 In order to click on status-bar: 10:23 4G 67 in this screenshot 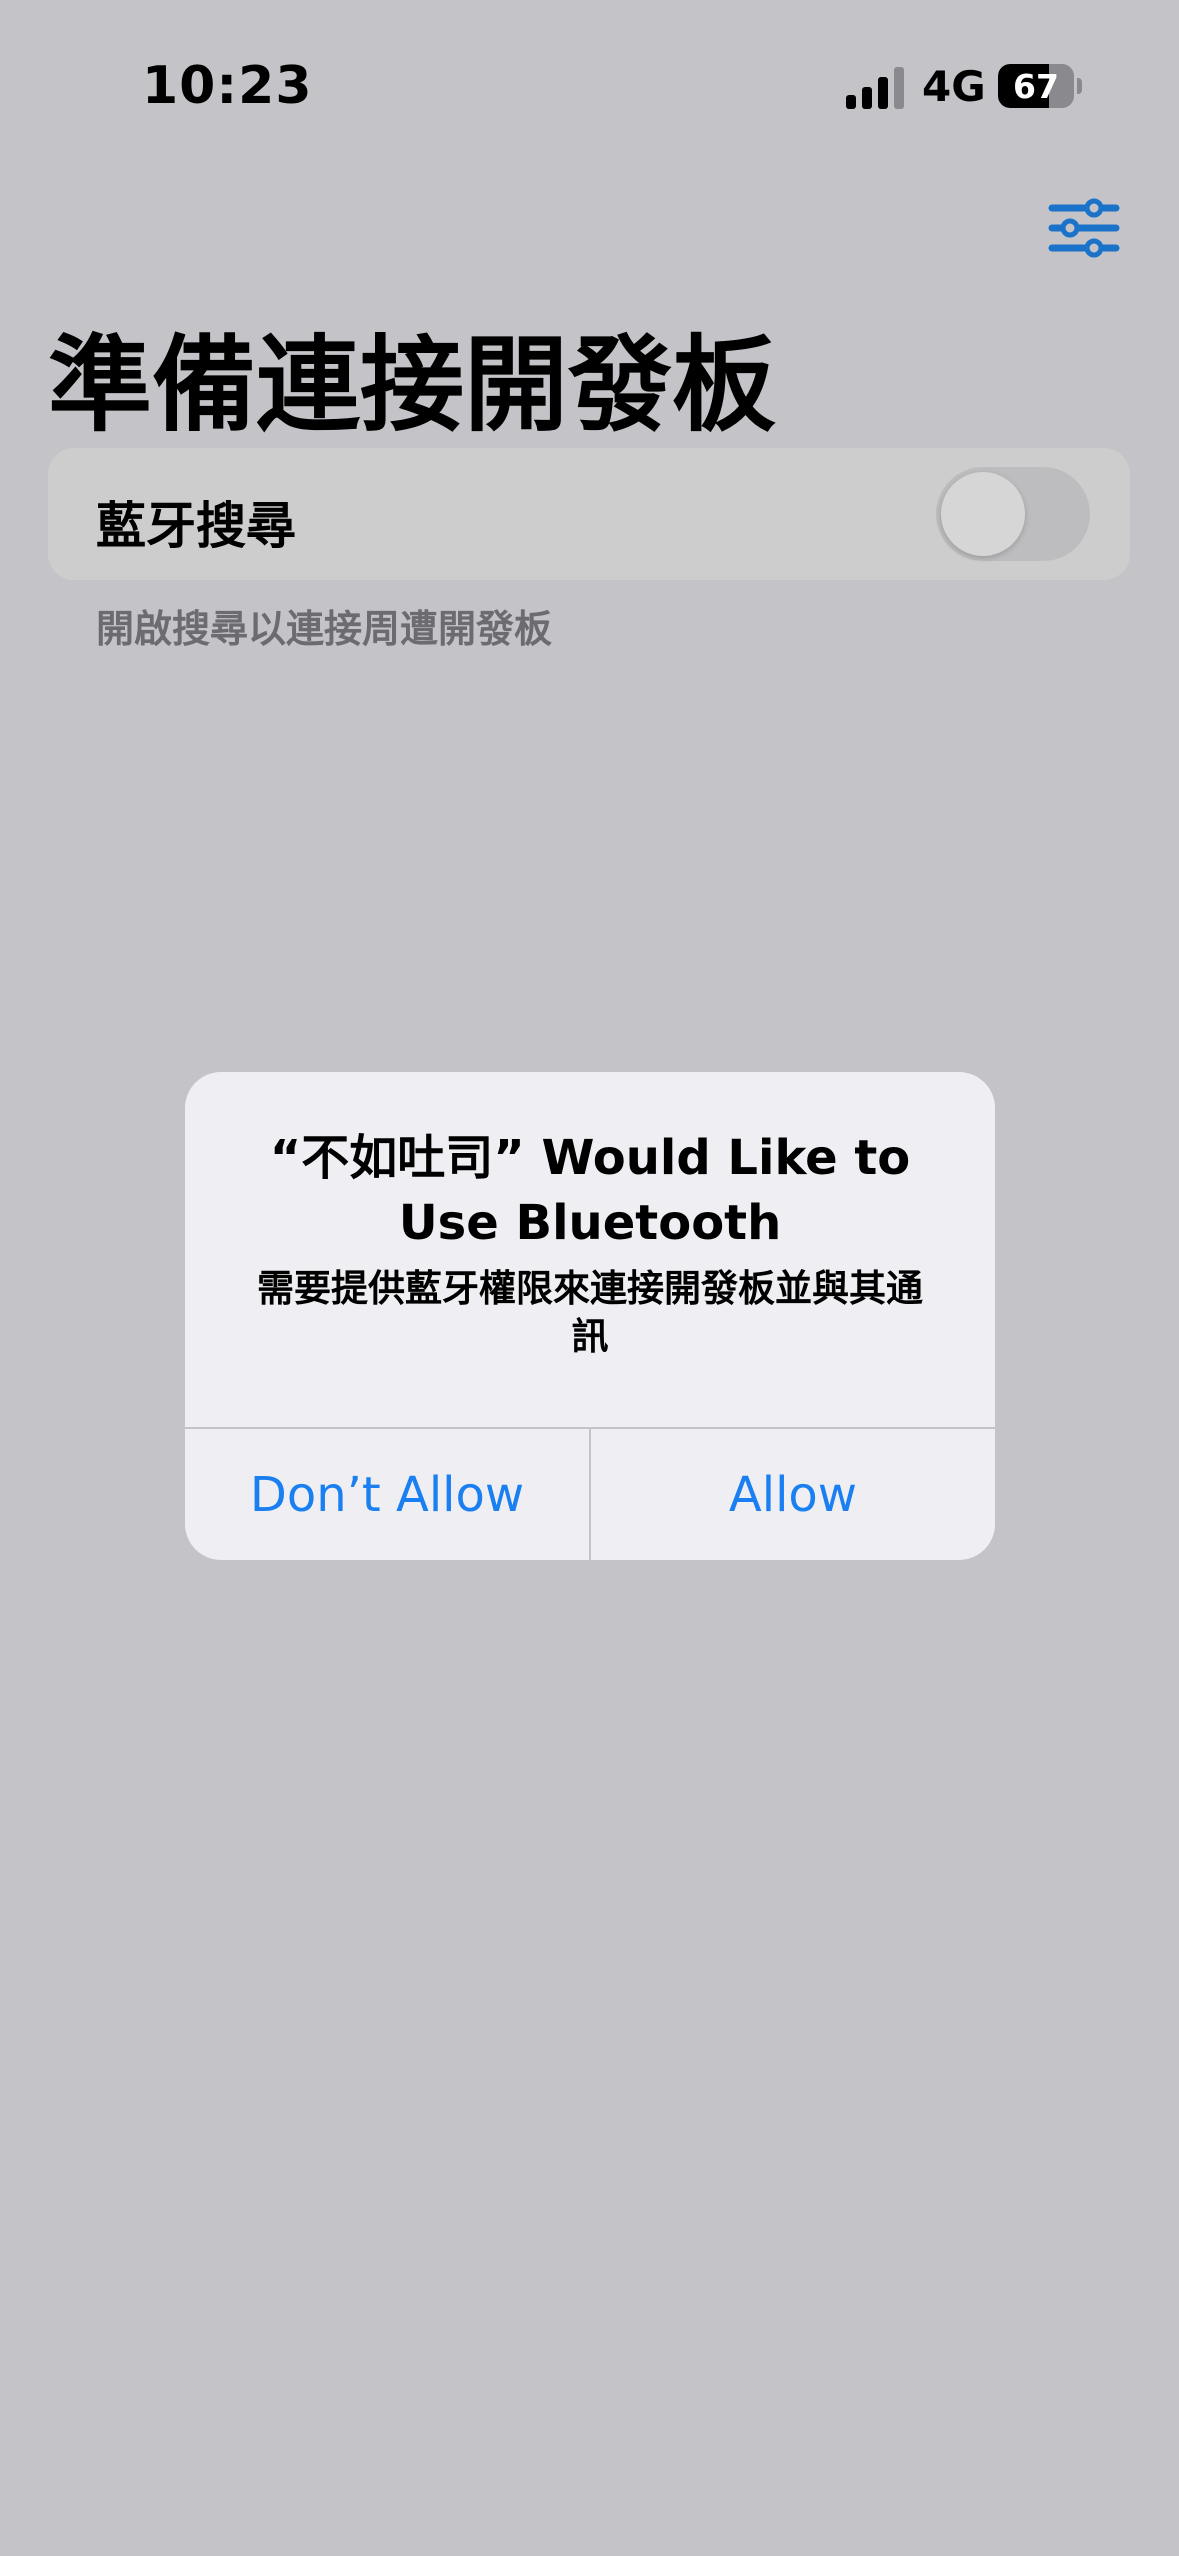, I will do `click(589, 85)`.